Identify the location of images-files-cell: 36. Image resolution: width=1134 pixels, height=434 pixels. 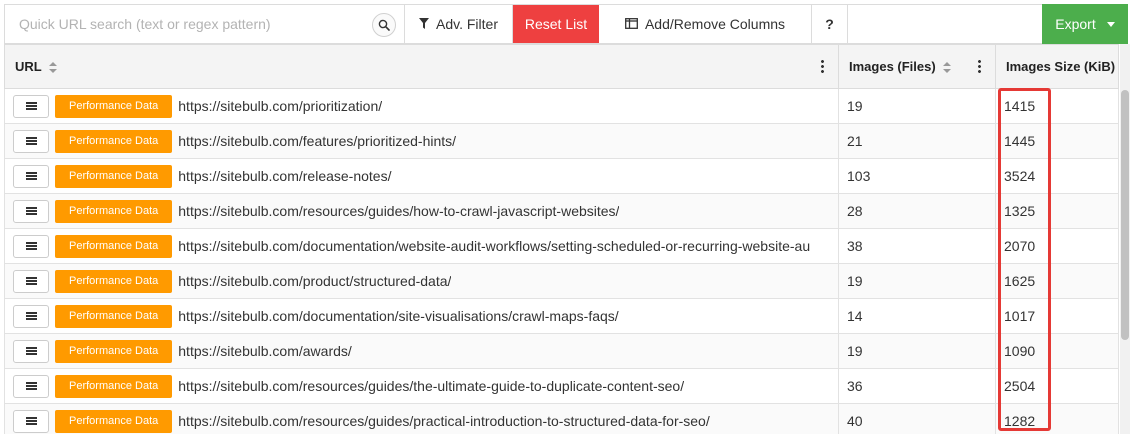
(917, 386).